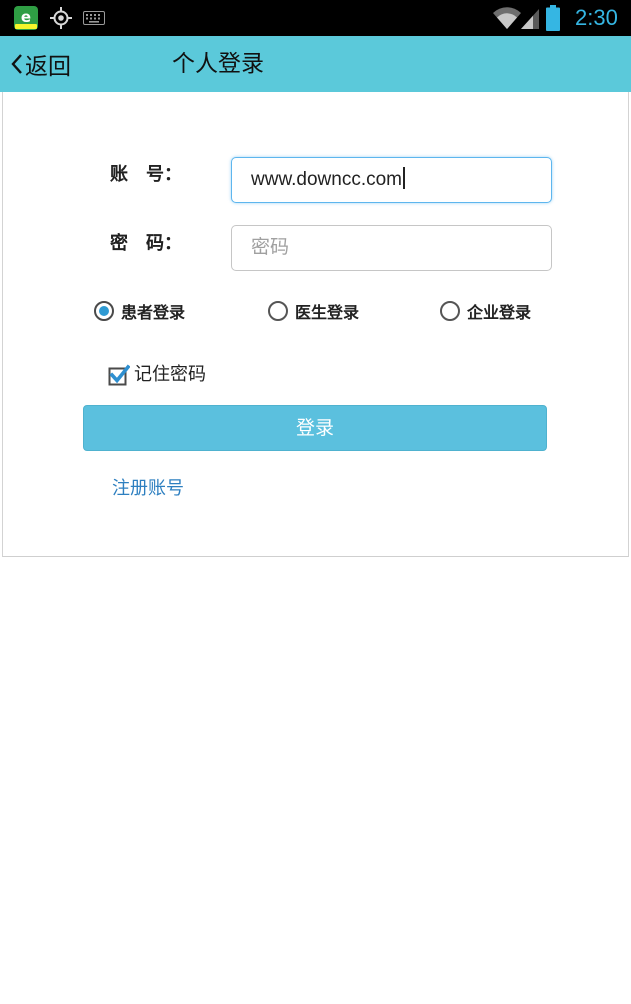 The width and height of the screenshot is (631, 1004). I want to click on remember-password-checkbox: 记住密码, so click(157, 373).